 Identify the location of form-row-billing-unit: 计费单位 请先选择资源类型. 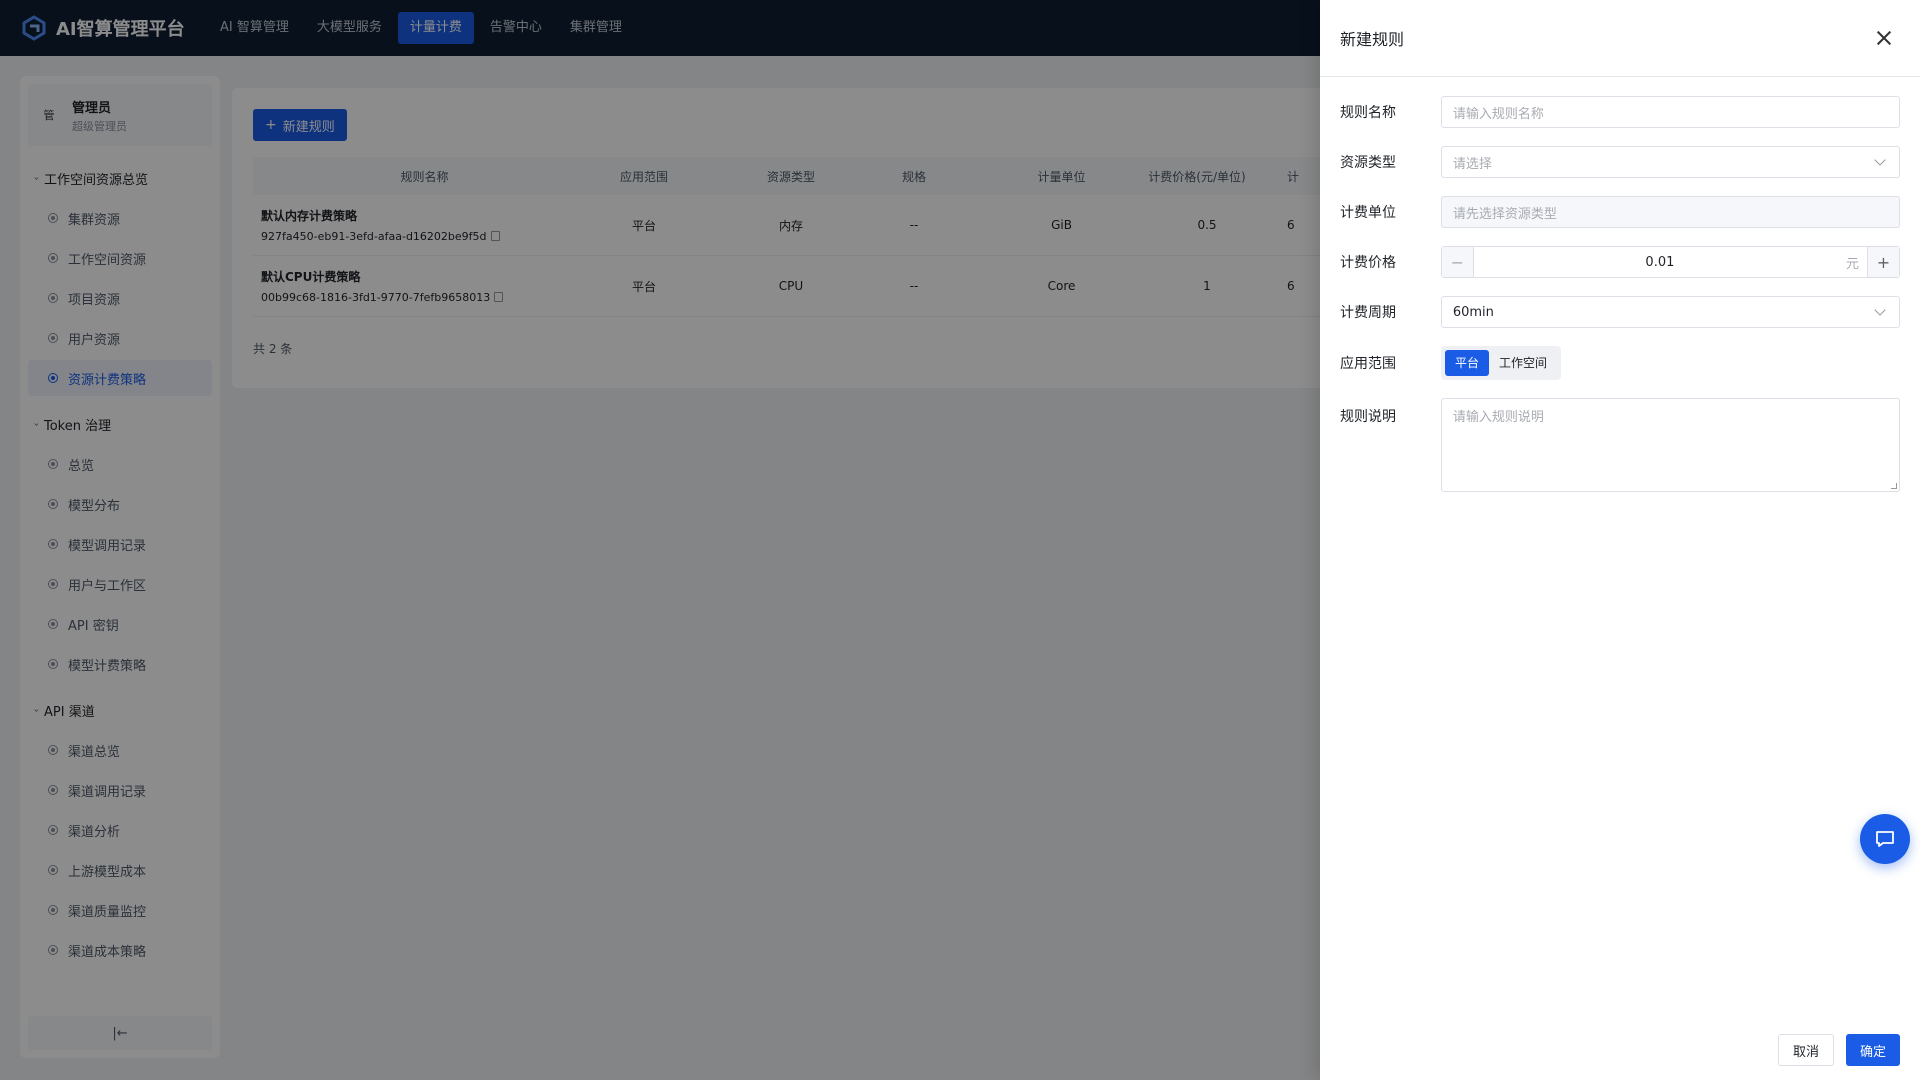
(1620, 212).